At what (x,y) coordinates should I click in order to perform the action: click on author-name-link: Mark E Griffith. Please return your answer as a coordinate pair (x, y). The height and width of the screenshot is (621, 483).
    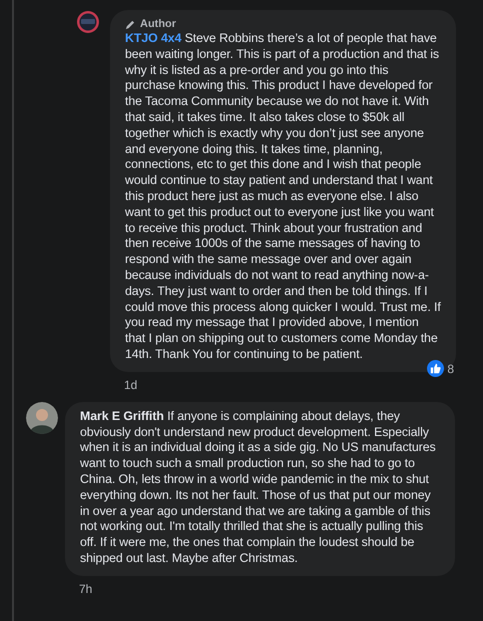
    Looking at the image, I should click on (122, 415).